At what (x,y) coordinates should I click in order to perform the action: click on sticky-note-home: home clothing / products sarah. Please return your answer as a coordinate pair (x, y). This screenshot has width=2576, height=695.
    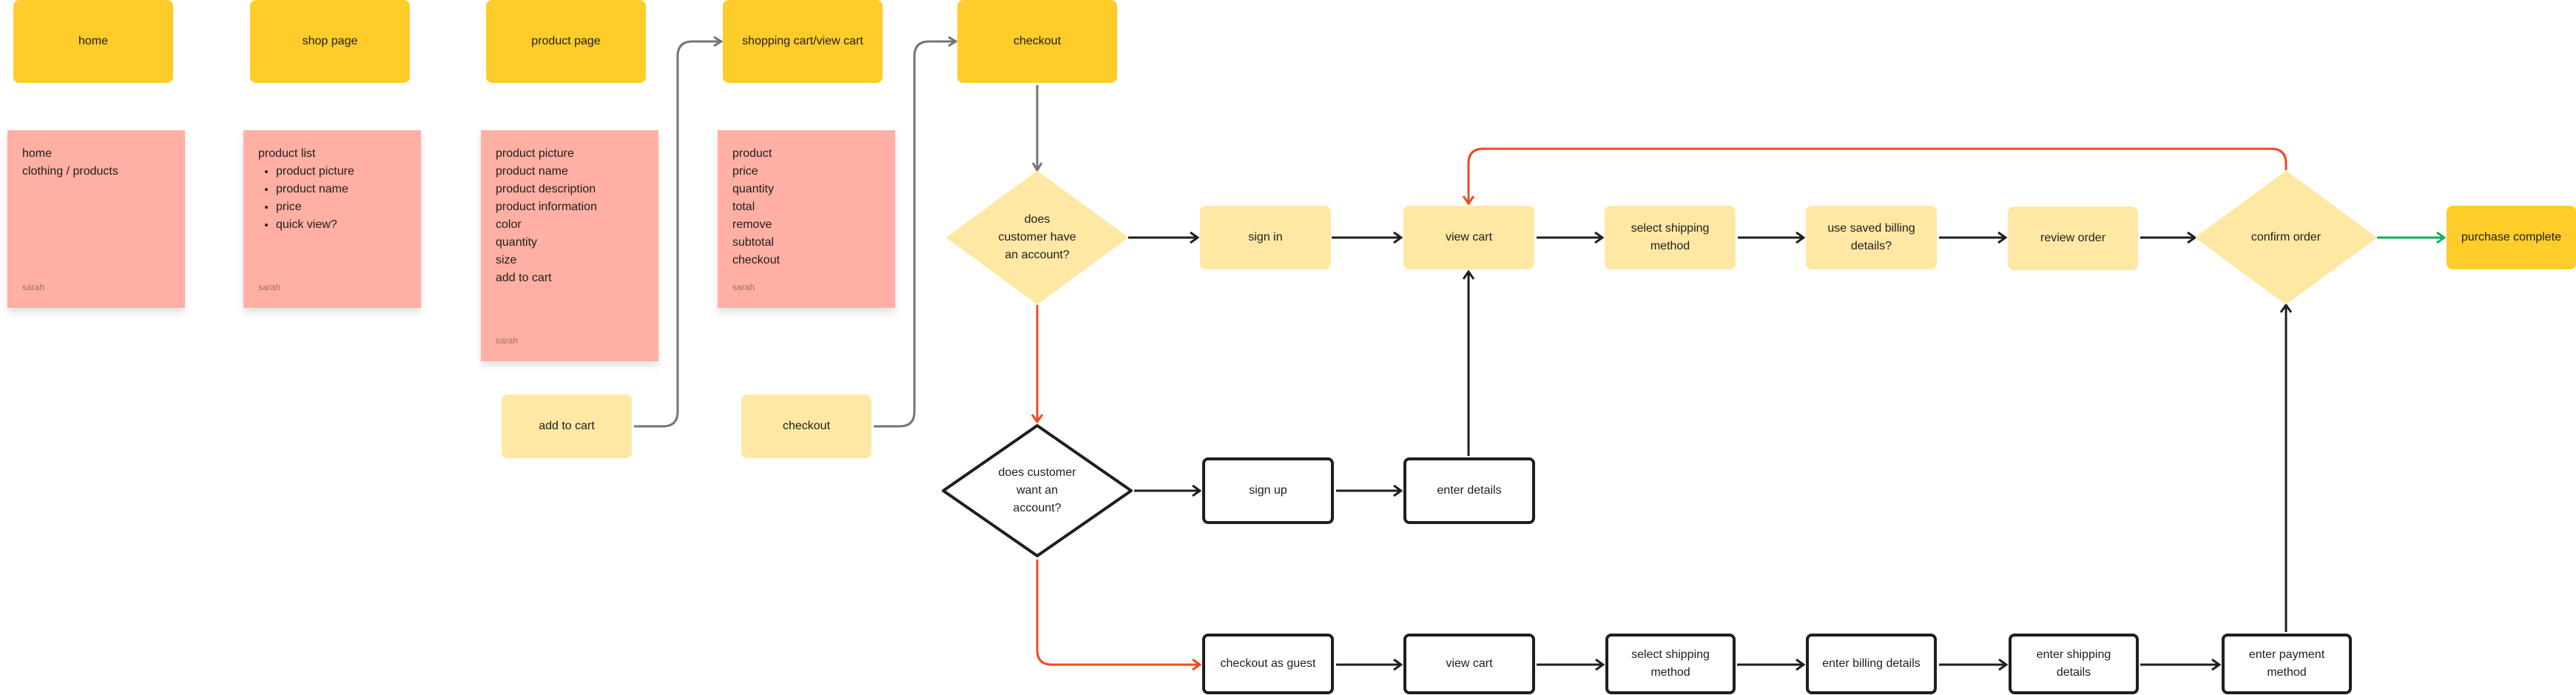
    Looking at the image, I should click on (96, 219).